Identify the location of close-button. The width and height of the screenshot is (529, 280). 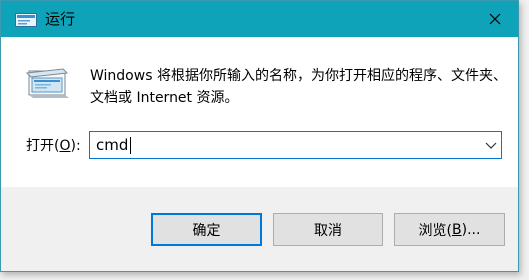
(495, 19).